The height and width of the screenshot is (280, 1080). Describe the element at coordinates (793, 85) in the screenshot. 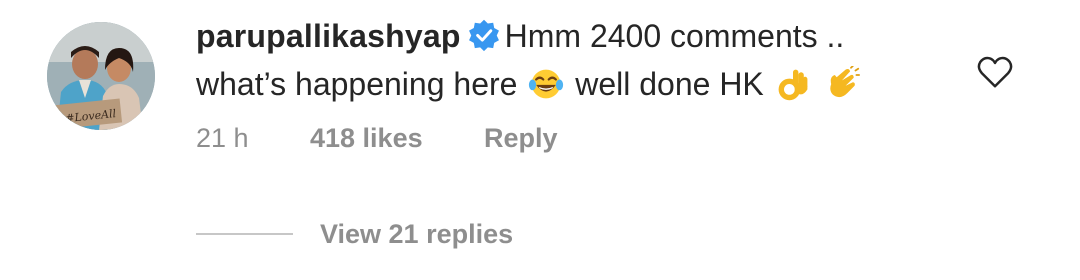

I see `ok-hand-icon` at that location.